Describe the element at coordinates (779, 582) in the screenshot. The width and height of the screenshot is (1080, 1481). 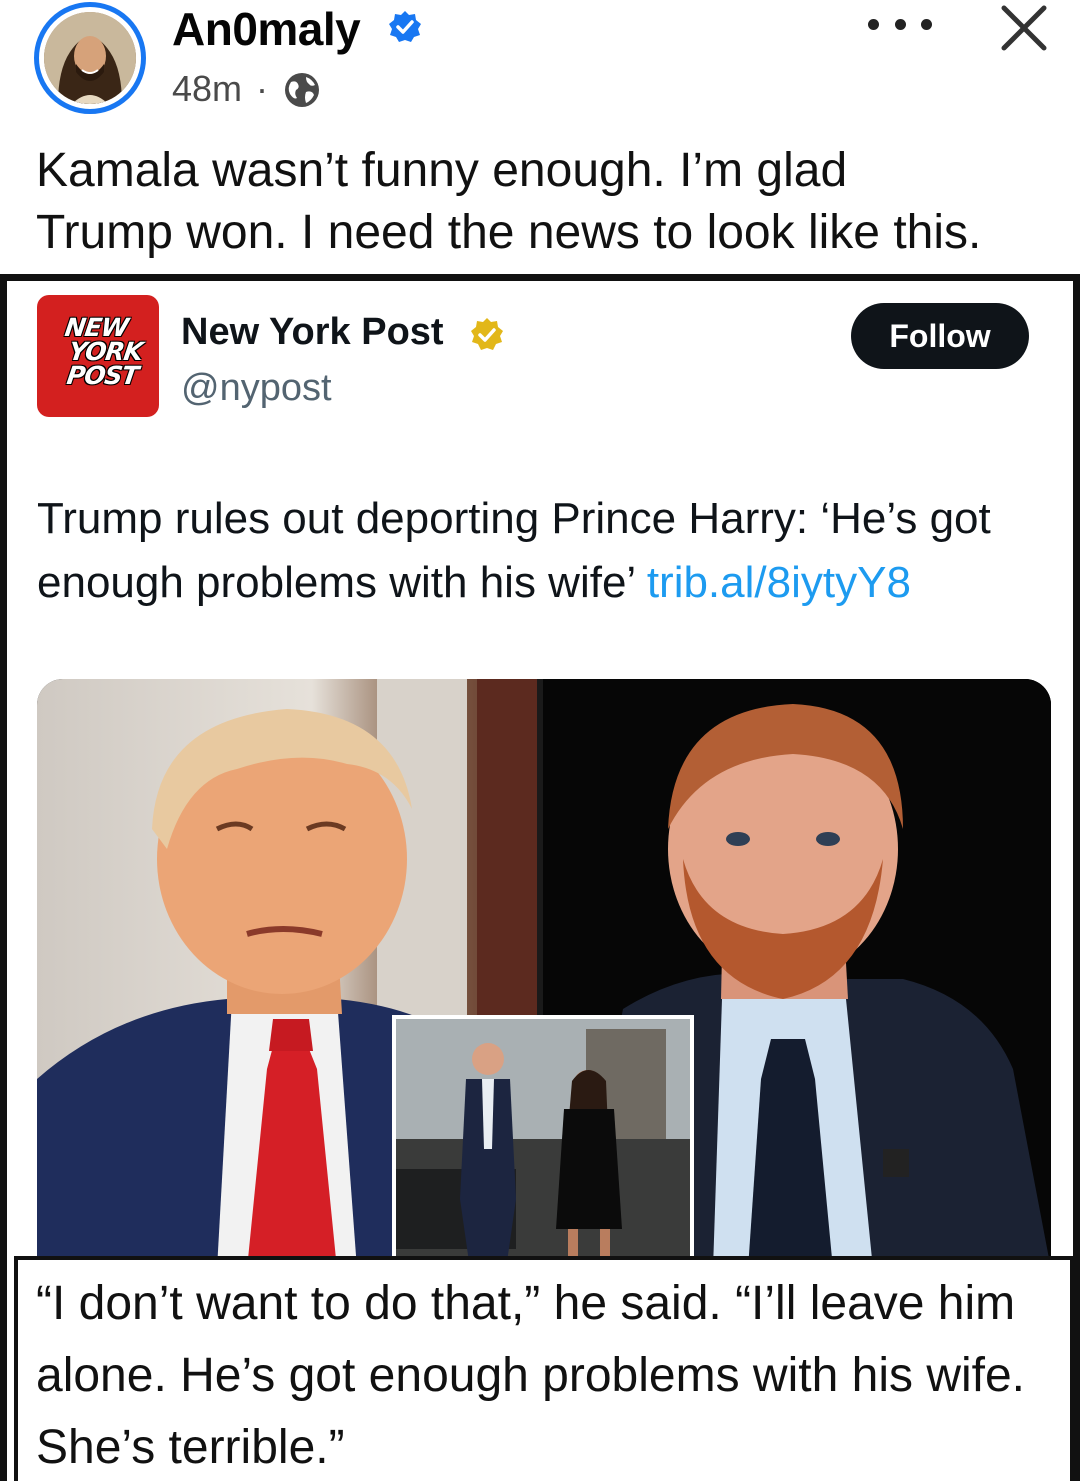
I see `tweet-link: trib.al/8iytyY8` at that location.